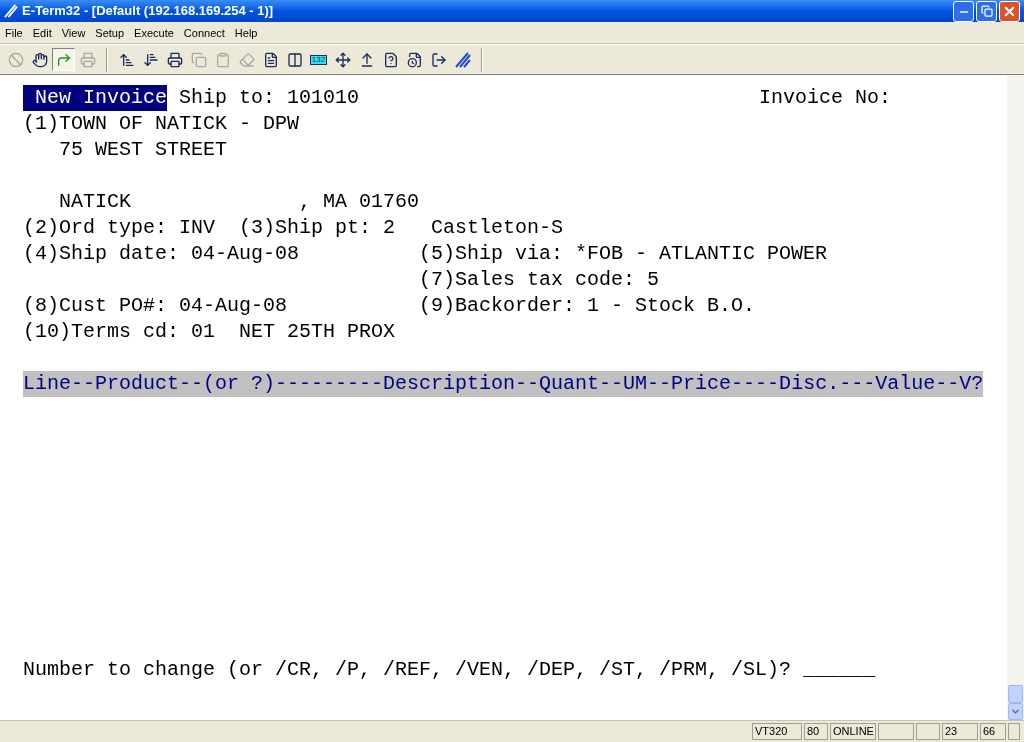 Image resolution: width=1024 pixels, height=742 pixels. What do you see at coordinates (15, 59) in the screenshot?
I see `no-entry-icon` at bounding box center [15, 59].